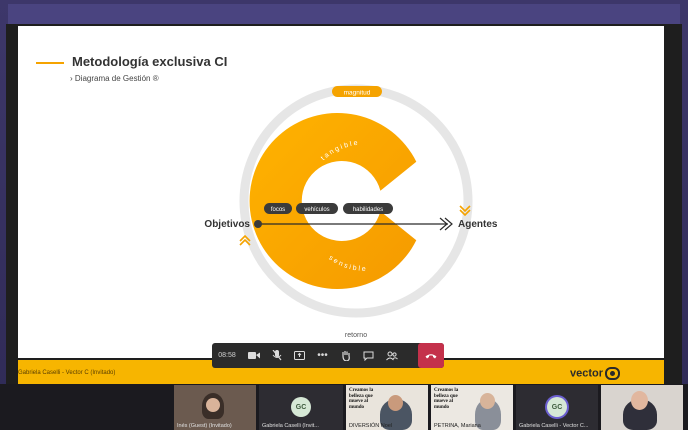 This screenshot has width=688, height=430. I want to click on leave-call-button, so click(431, 355).